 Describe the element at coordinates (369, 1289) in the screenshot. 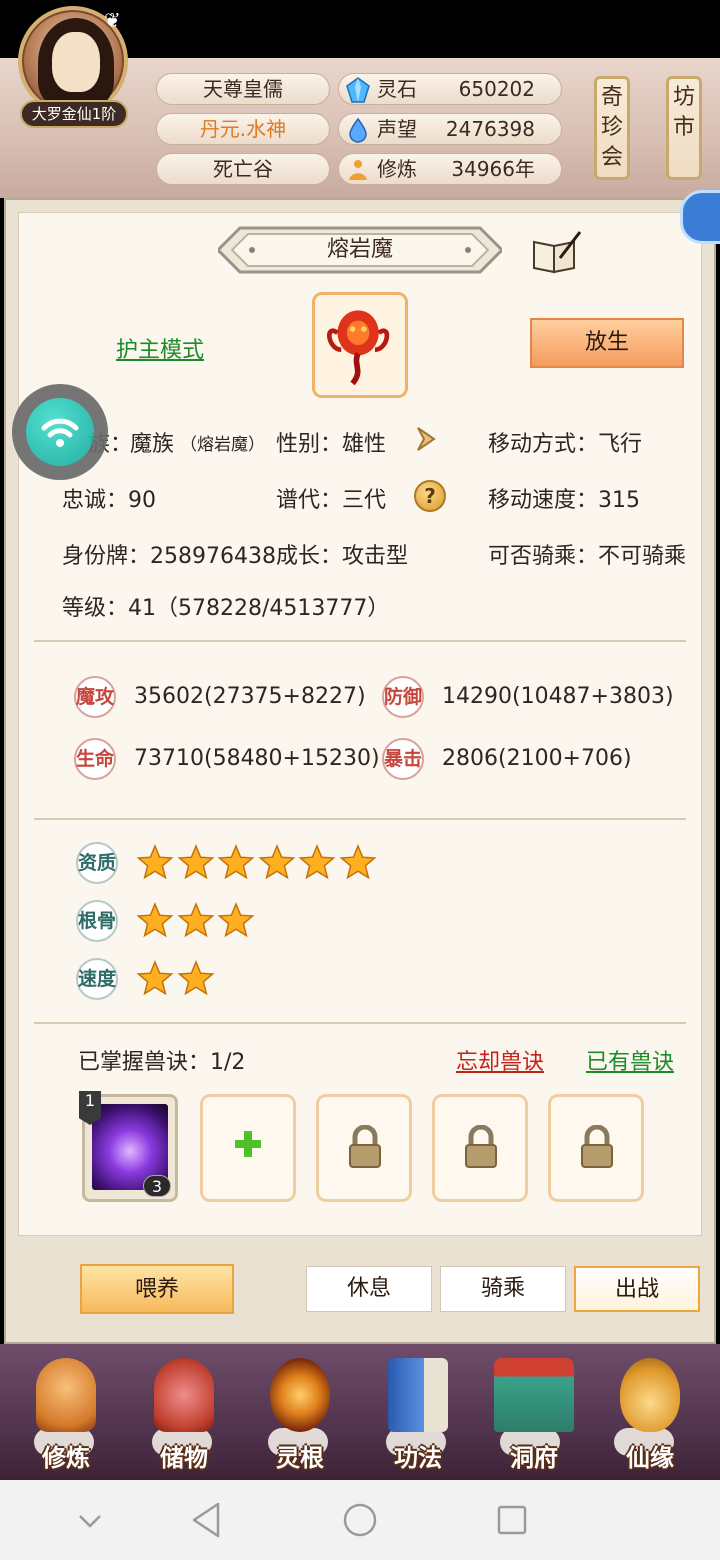

I see `rest-button: 休息` at that location.